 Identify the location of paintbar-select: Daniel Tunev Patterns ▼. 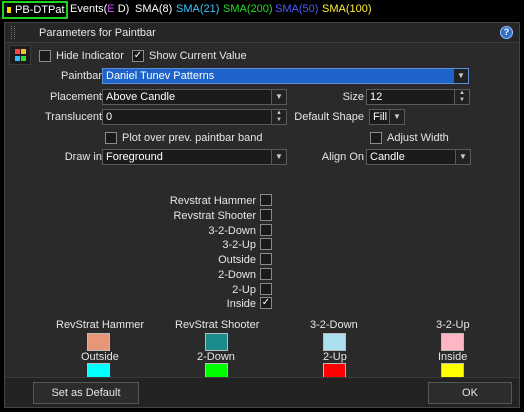
(285, 76).